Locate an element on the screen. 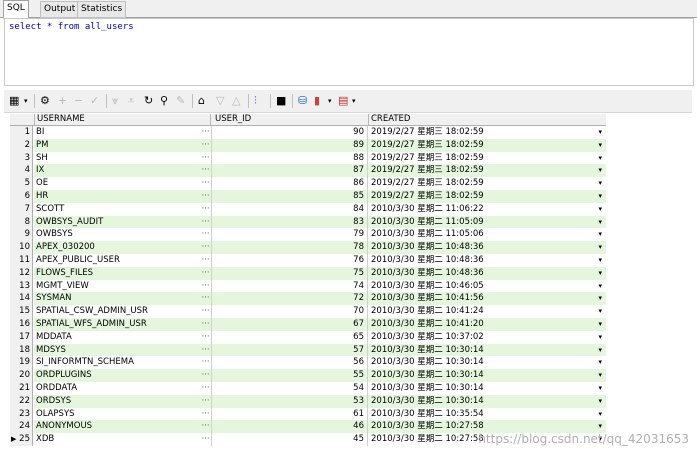 The image size is (697, 457). cell-created: 2010/3/30 星期二 11:06:22 ▾ is located at coordinates (487, 209).